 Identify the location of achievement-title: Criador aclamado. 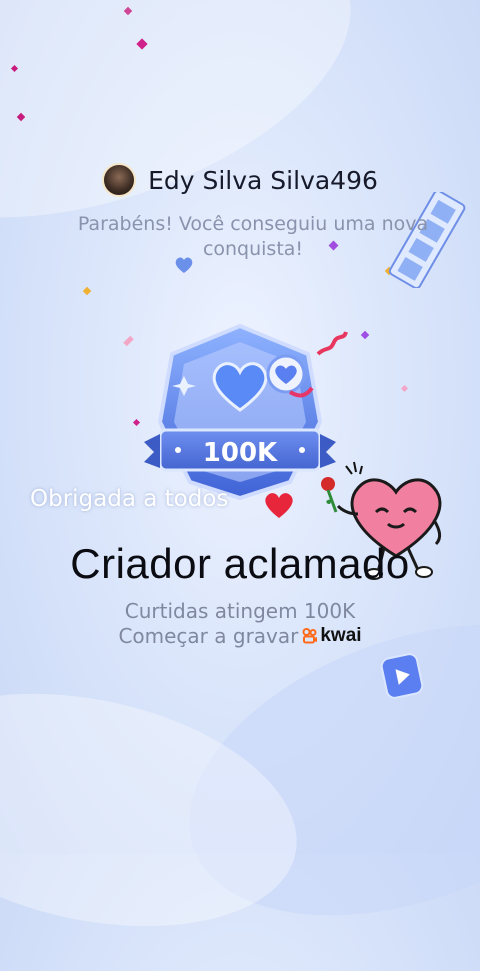
(240, 563).